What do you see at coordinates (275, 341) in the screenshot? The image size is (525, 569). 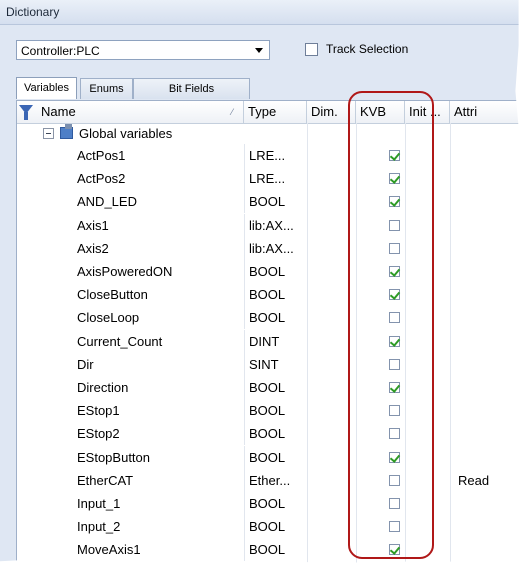 I see `variable-type: DINT` at bounding box center [275, 341].